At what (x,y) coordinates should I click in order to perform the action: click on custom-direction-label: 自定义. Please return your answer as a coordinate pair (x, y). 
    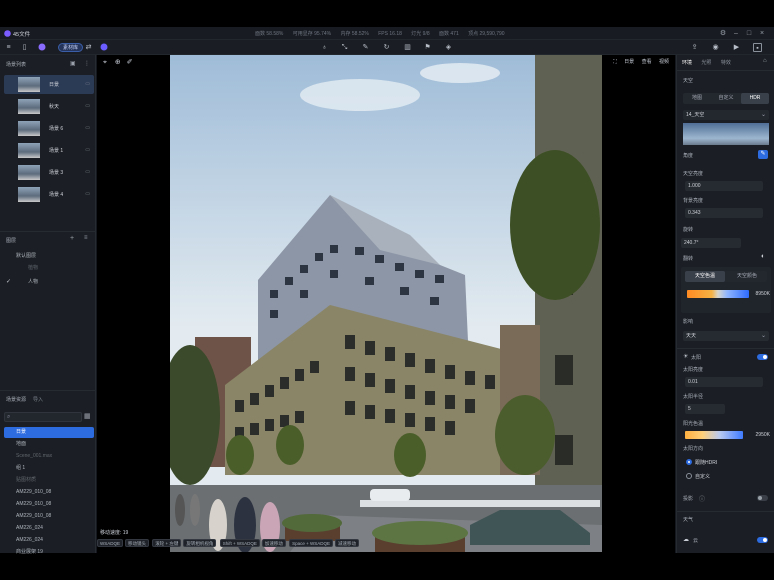
    Looking at the image, I should click on (703, 477).